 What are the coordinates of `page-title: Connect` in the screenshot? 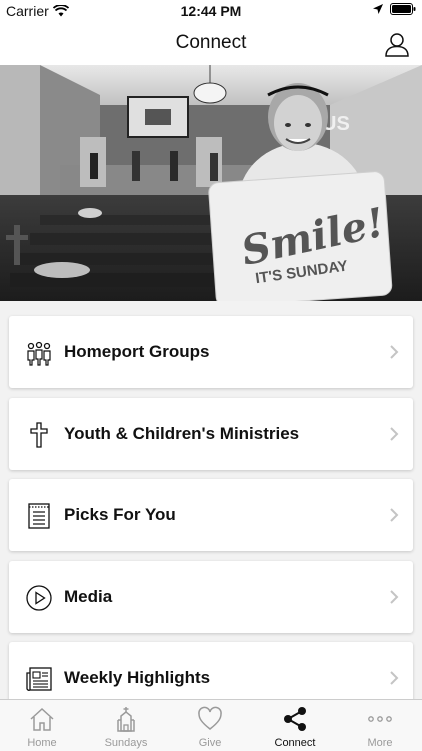 It's located at (211, 42).